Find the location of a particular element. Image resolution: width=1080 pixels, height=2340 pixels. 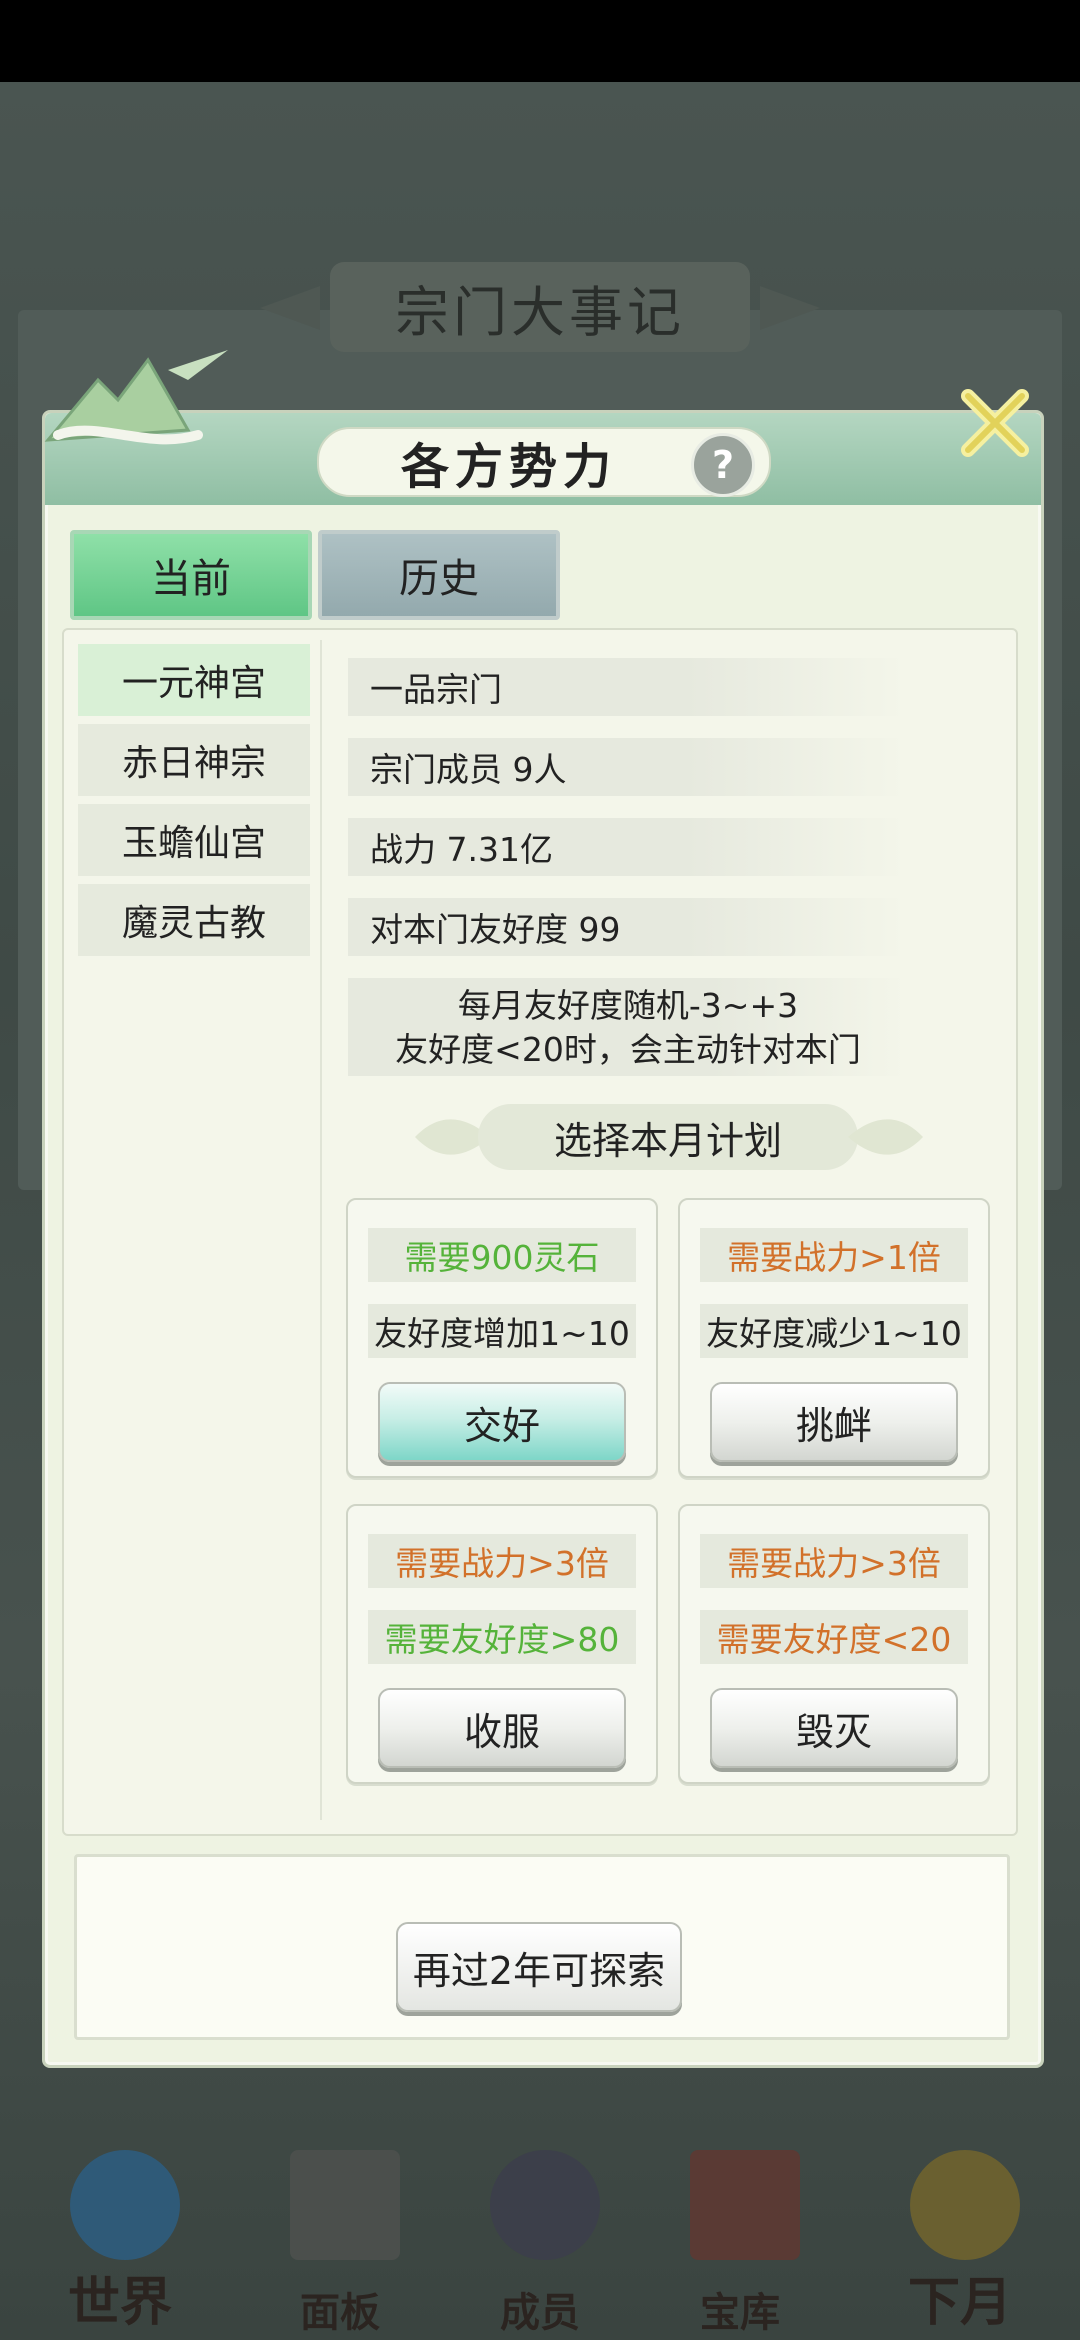

sect-list: 一元神宫 赤日神宗 玉蟾仙宫 魔灵古教 is located at coordinates (194, 804).